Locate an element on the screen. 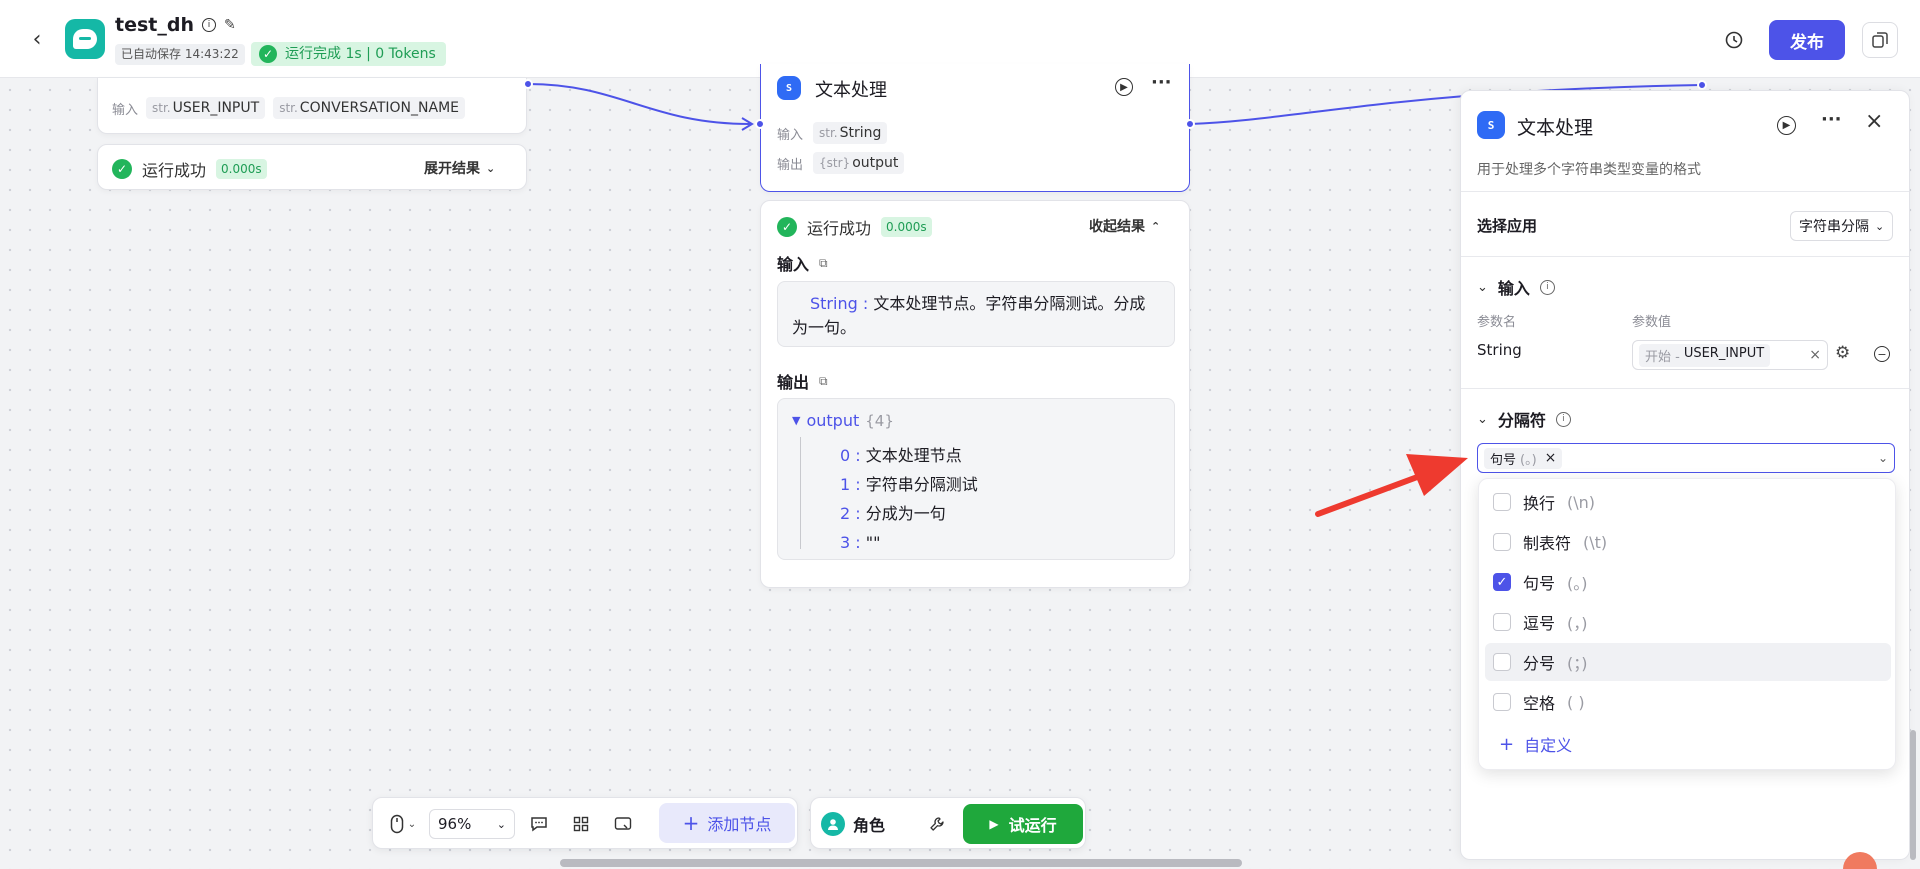 The width and height of the screenshot is (1920, 869). input-port is located at coordinates (760, 124).